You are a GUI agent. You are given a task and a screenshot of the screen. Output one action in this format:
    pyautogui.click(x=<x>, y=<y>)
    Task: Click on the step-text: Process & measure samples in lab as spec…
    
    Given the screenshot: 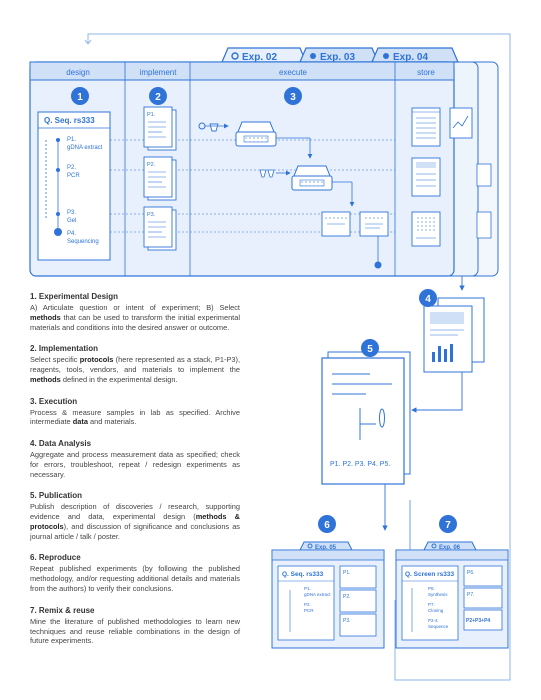 What is the action you would take?
    pyautogui.click(x=135, y=417)
    